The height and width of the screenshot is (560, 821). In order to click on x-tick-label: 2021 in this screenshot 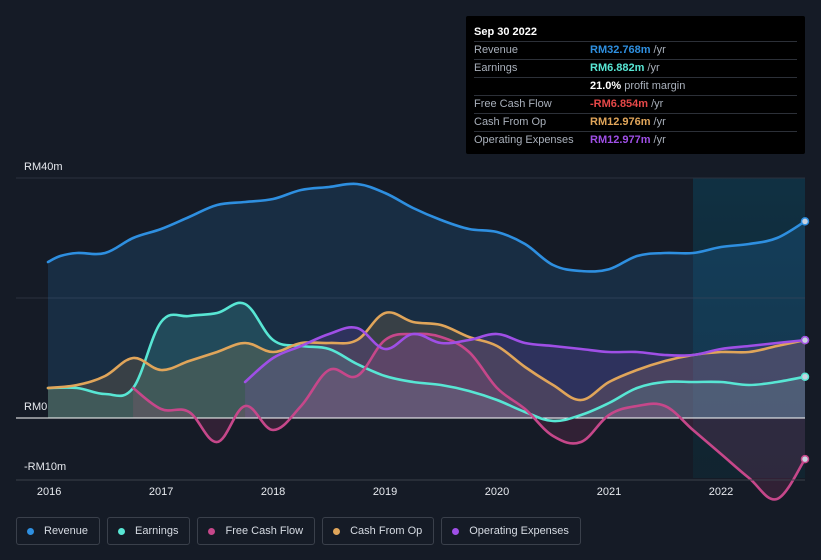, I will do `click(609, 492)`.